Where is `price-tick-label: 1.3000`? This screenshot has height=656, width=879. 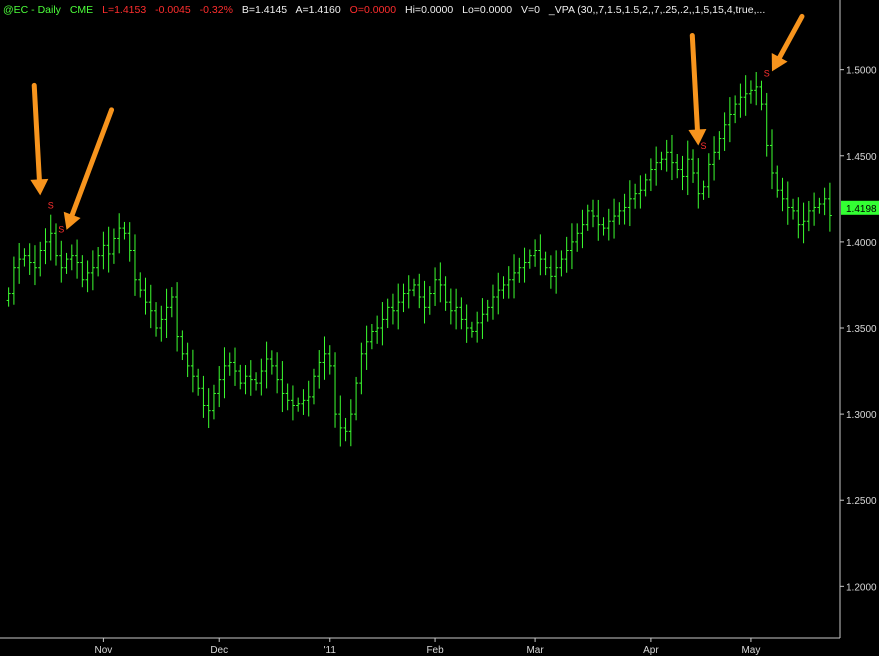 price-tick-label: 1.3000 is located at coordinates (861, 415).